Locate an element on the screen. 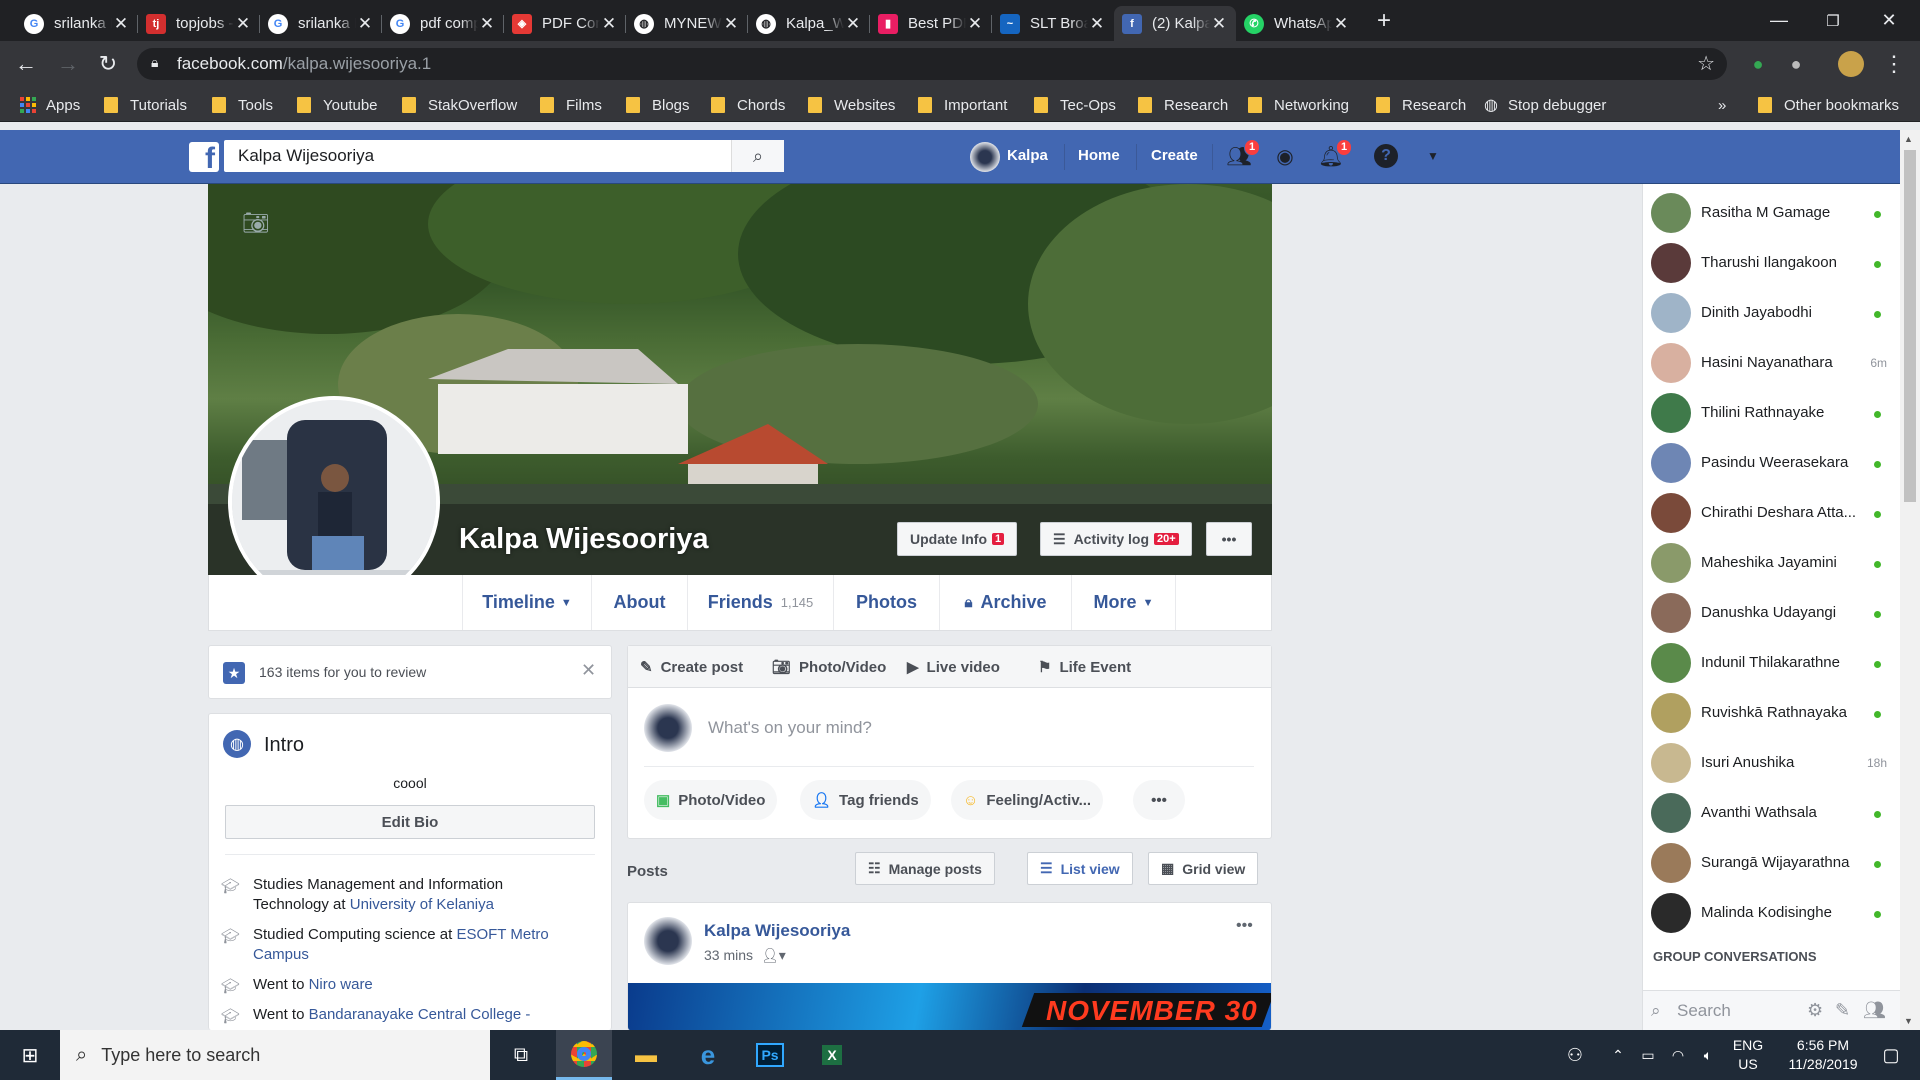  bookmark-folder: Important is located at coordinates (962, 105).